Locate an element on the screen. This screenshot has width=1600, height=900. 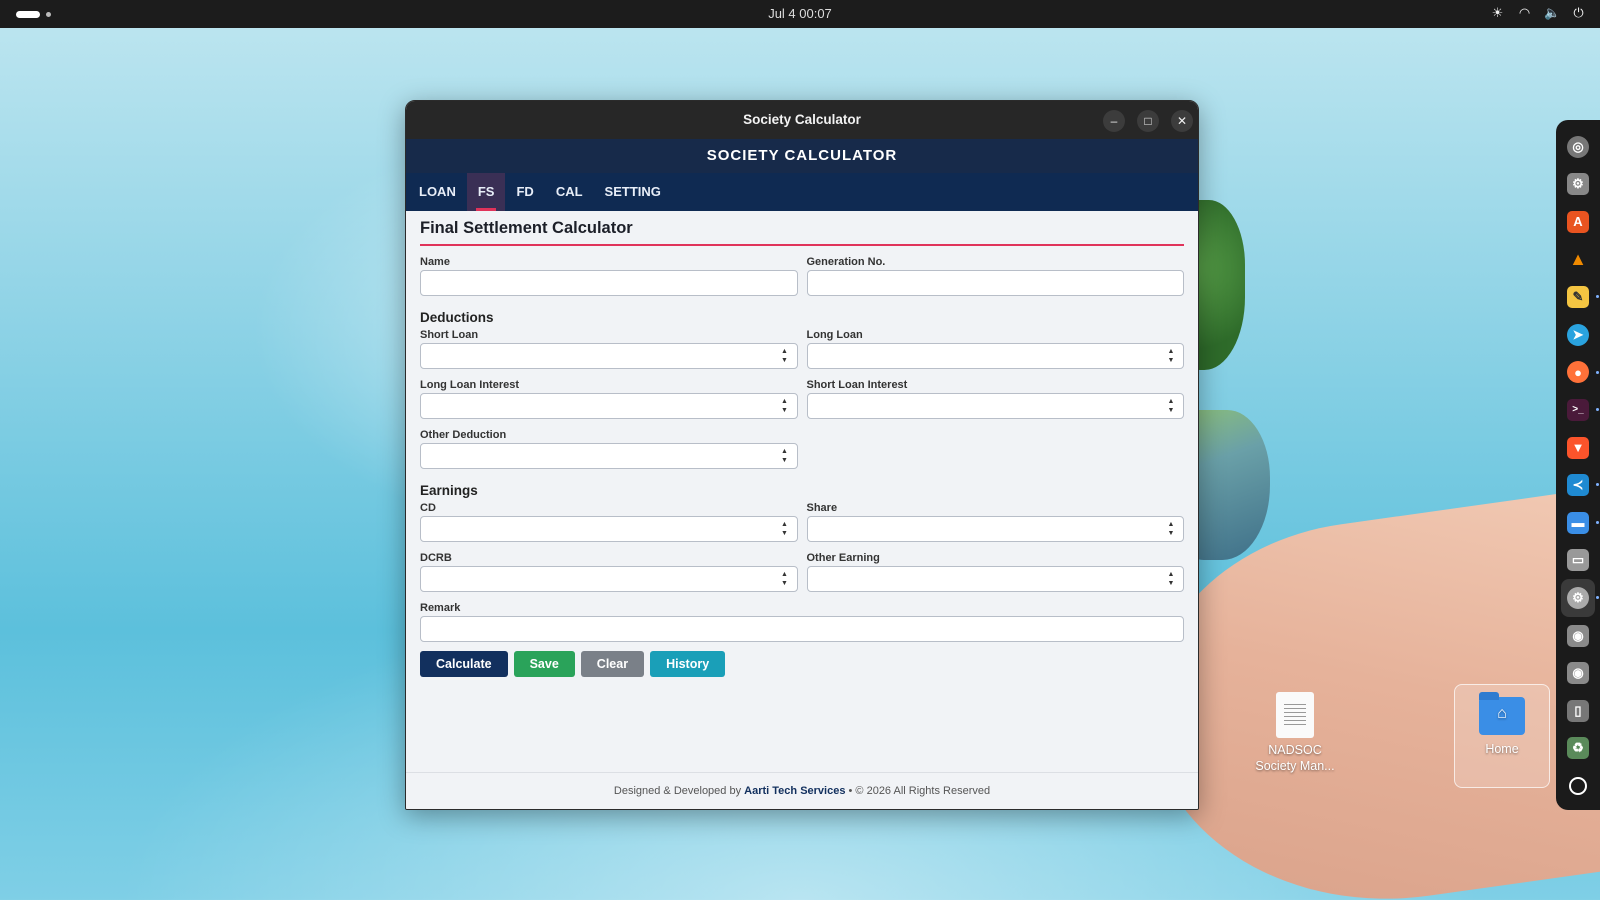
terminal-icon: >_ is located at coordinates (1578, 409).